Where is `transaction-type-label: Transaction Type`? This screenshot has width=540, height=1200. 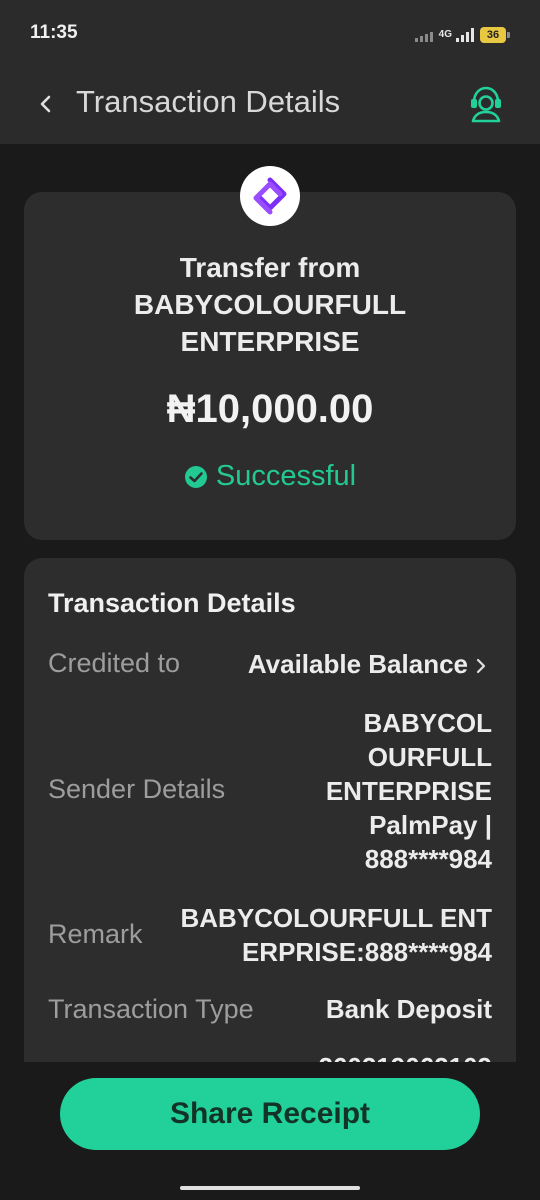
transaction-type-label: Transaction Type is located at coordinates (151, 1009).